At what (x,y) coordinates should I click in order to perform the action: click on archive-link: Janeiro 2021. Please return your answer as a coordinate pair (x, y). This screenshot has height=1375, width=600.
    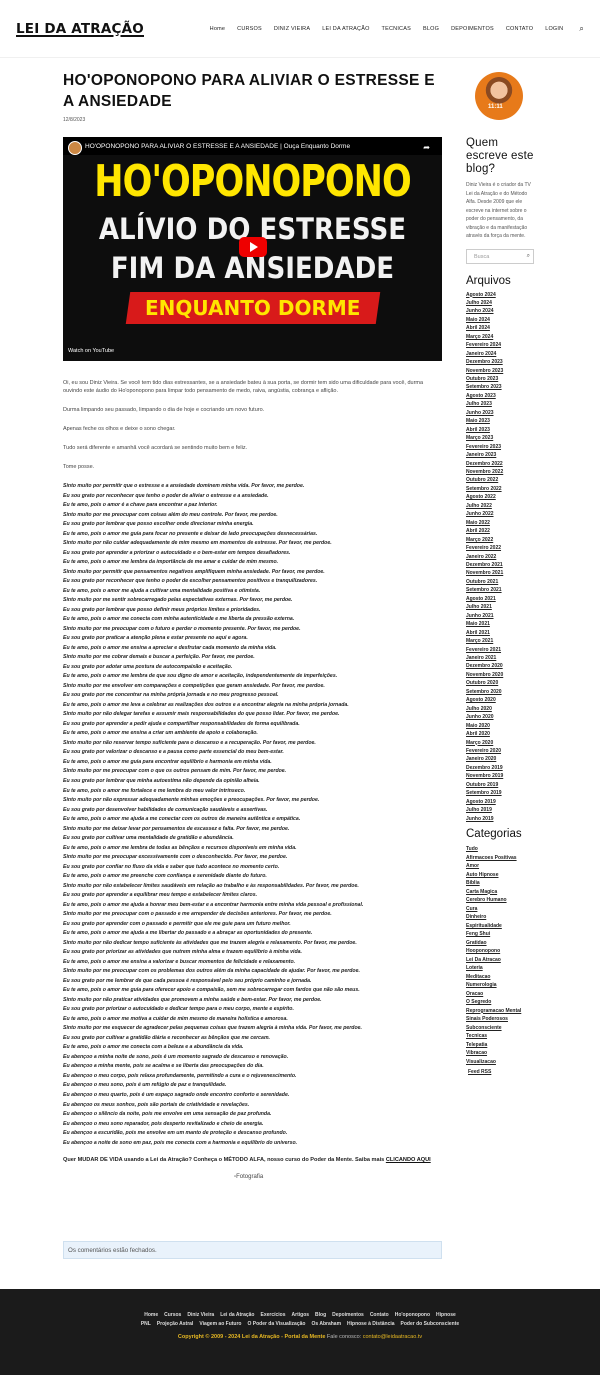
    Looking at the image, I should click on (500, 658).